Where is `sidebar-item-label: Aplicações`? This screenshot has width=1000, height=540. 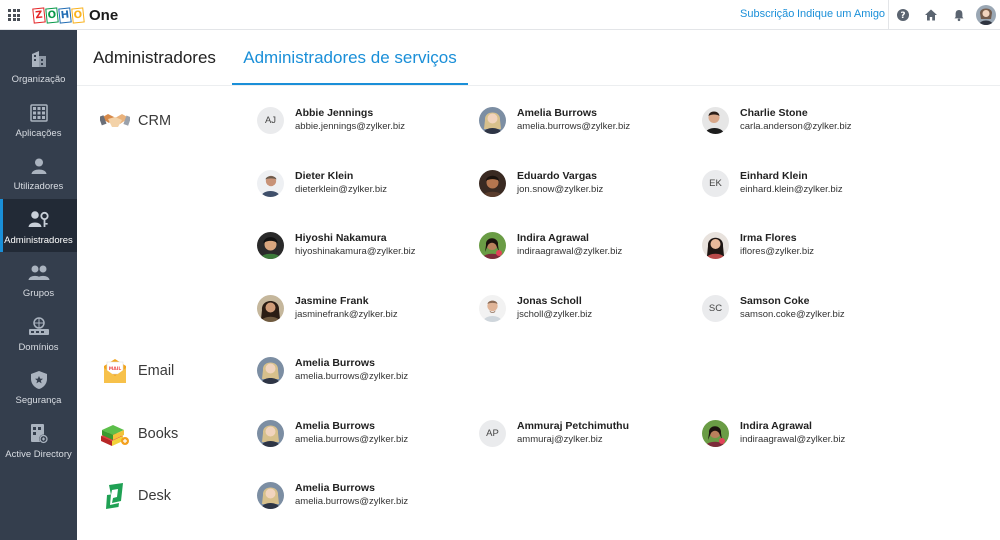 sidebar-item-label: Aplicações is located at coordinates (38, 133).